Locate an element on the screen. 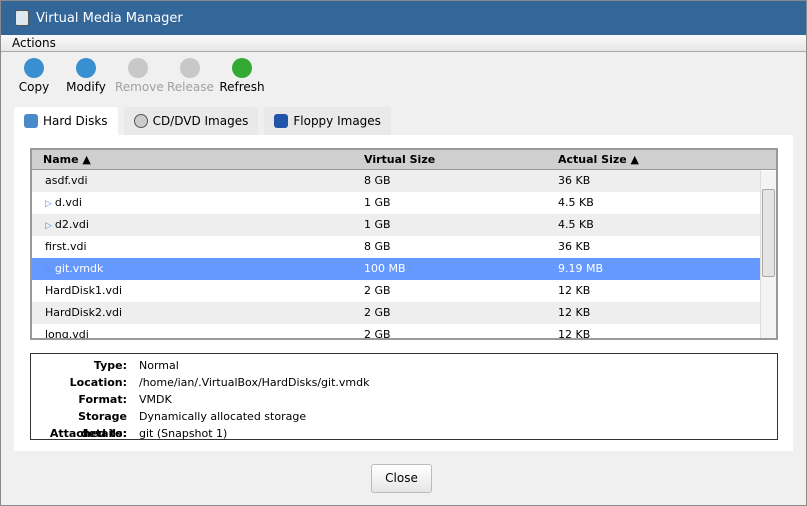 The image size is (807, 506). detail-value: git (Snapshot 1) is located at coordinates (183, 433).